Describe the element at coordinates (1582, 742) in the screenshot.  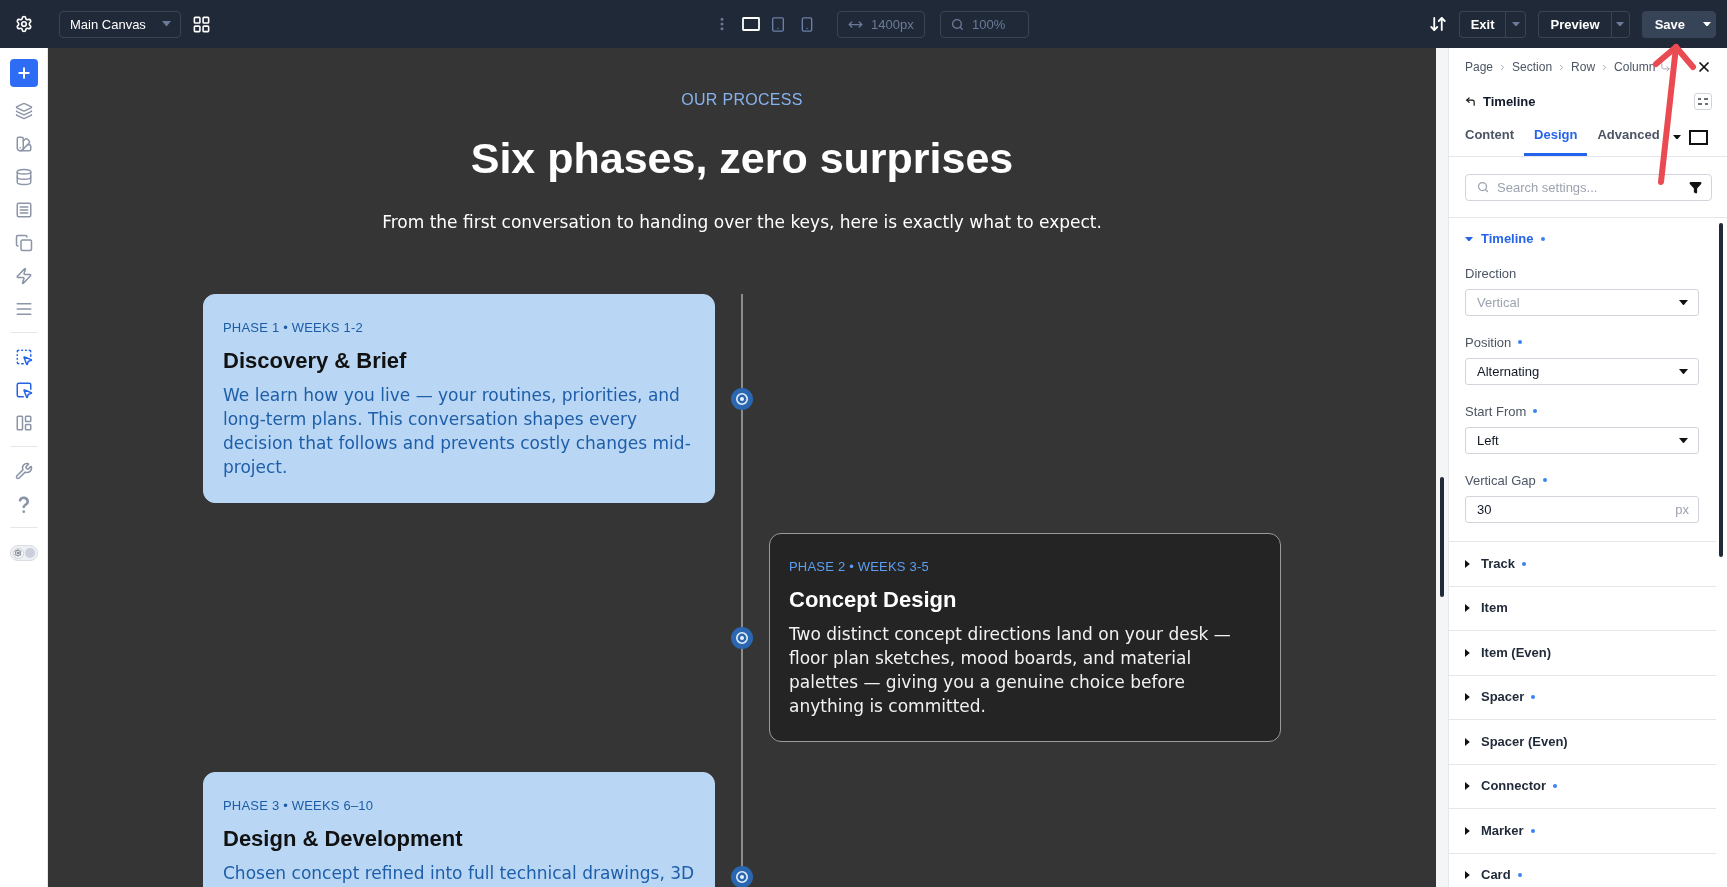
I see `section-header: Spacer (Even)` at that location.